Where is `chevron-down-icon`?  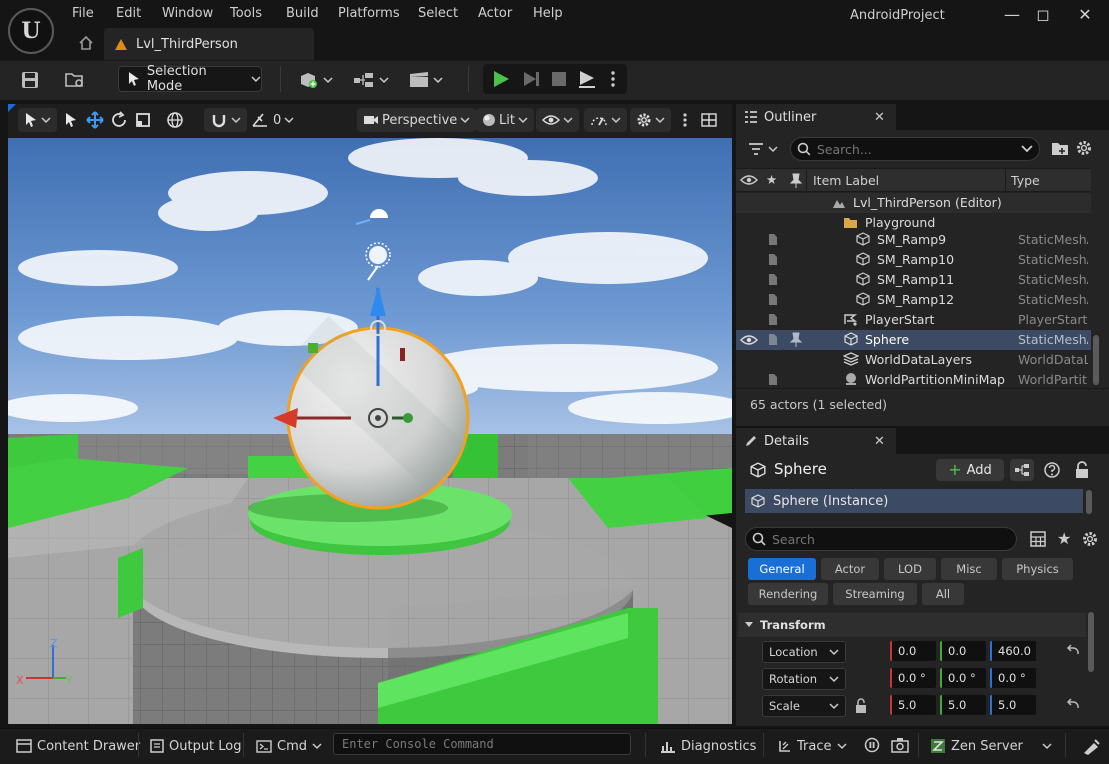 chevron-down-icon is located at coordinates (1027, 149).